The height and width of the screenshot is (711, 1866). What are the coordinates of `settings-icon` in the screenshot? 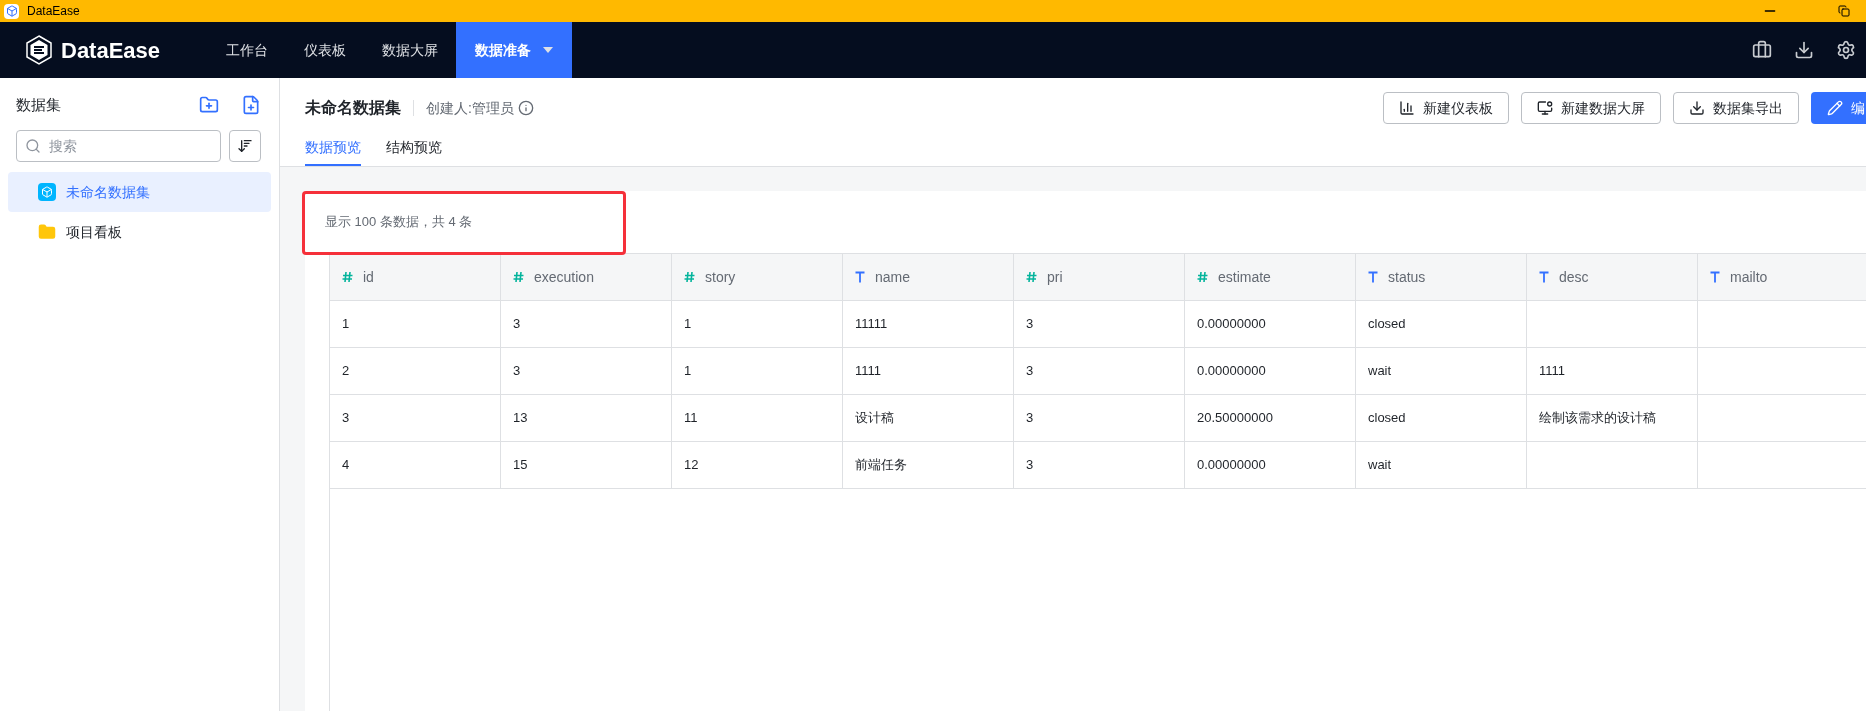 It's located at (1846, 50).